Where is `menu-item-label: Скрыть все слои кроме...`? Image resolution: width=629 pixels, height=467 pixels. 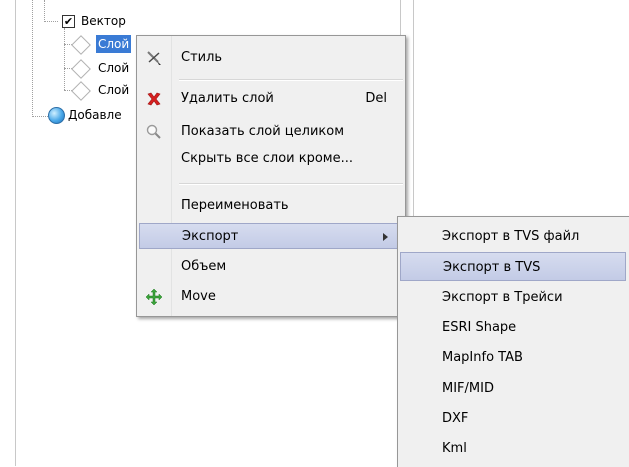
menu-item-label: Скрыть все слои кроме... is located at coordinates (267, 158).